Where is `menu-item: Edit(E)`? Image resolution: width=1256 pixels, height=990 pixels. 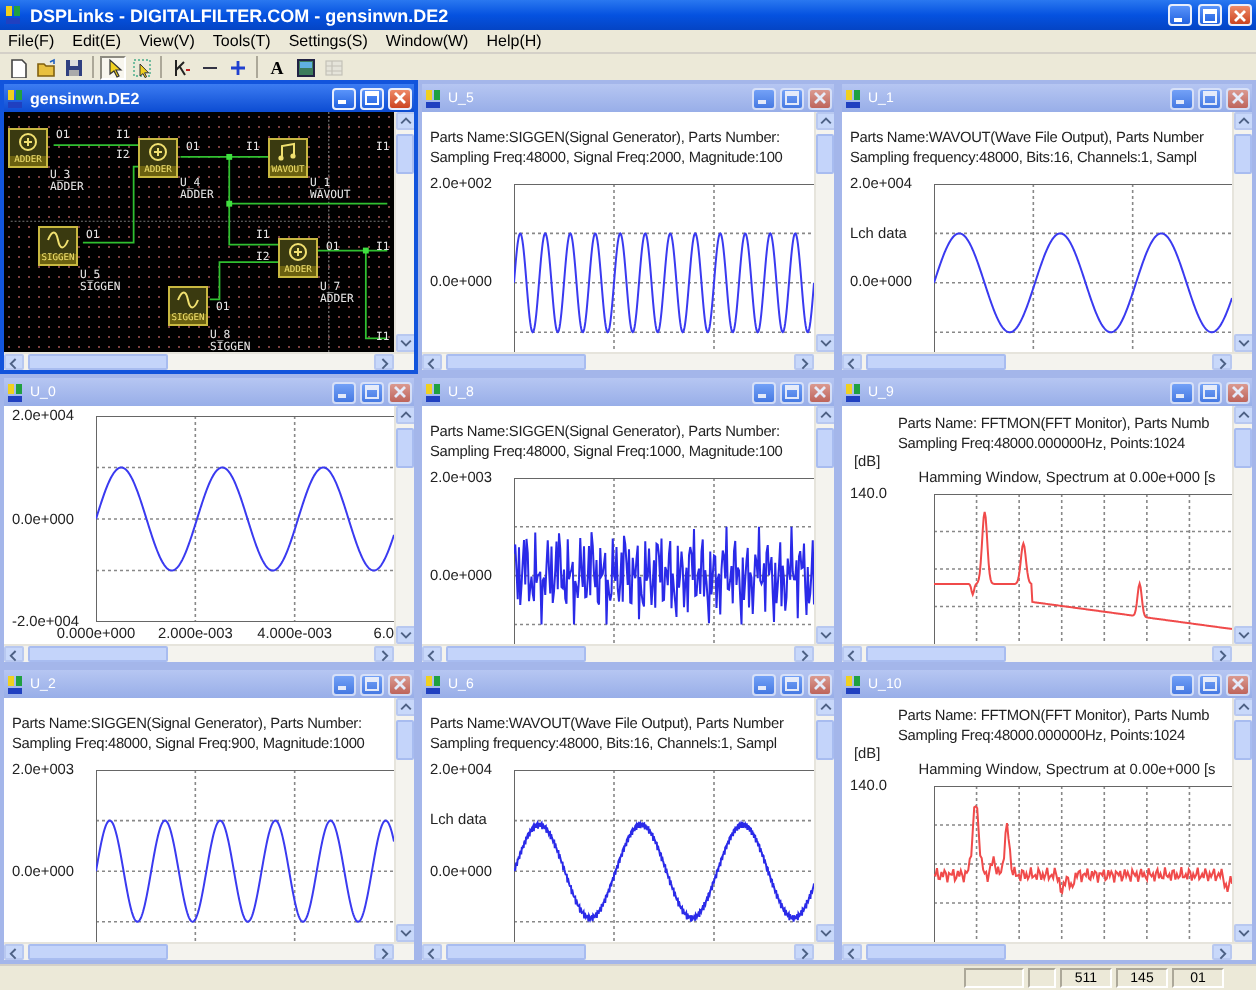 menu-item: Edit(E) is located at coordinates (97, 41).